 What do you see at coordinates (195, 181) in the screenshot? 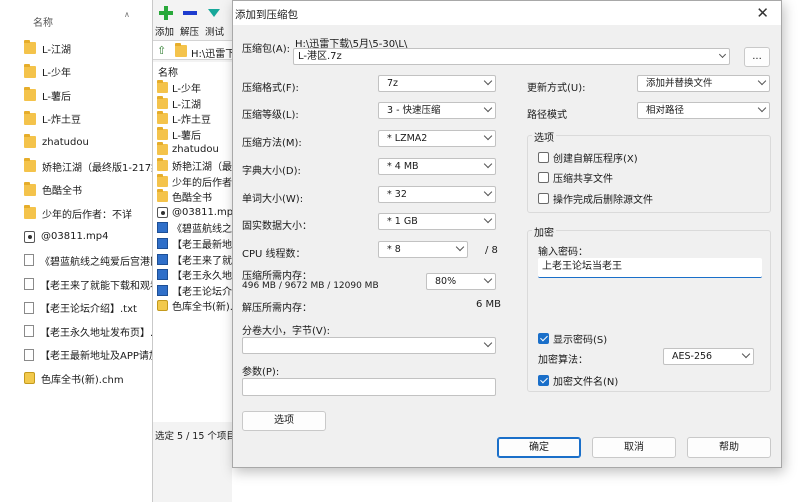
I see `table-row: 少年的后作者` at bounding box center [195, 181].